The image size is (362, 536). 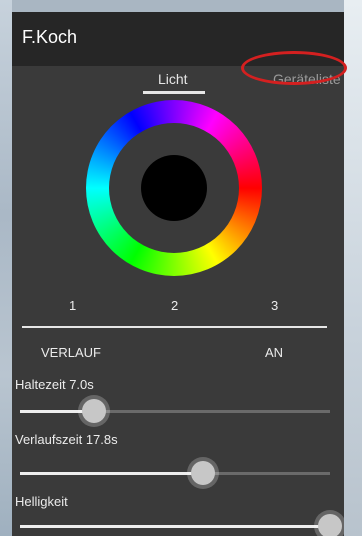 I want to click on background-left, so click(x=6, y=268).